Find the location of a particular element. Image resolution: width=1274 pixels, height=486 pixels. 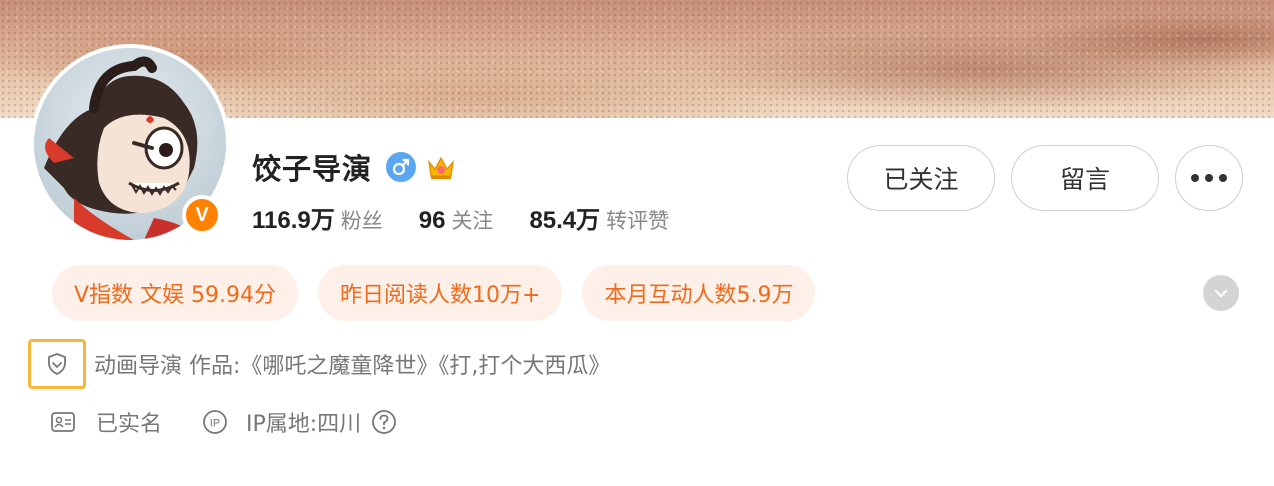

crown-icon is located at coordinates (441, 167).